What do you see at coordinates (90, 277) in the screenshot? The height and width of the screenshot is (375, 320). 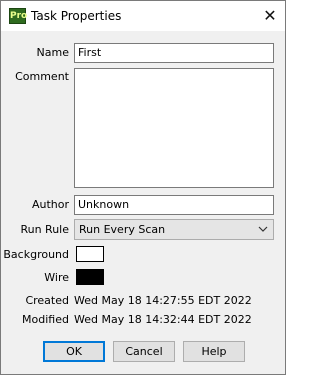 I see `wire-color-swatch` at bounding box center [90, 277].